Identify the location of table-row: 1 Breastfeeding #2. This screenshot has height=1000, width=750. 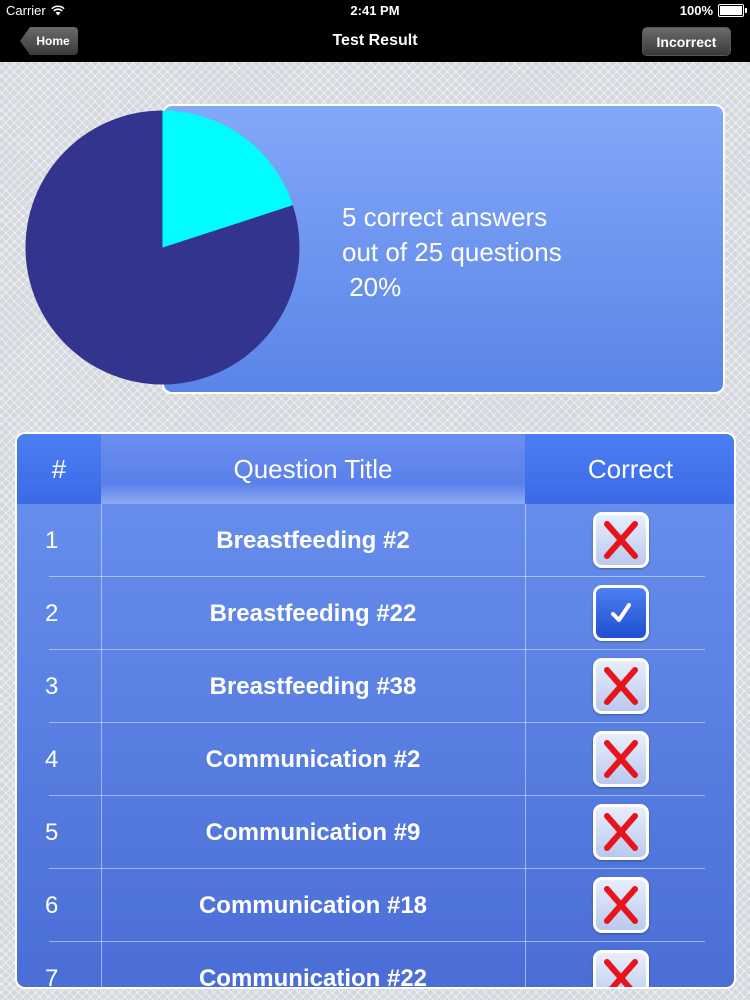
(375, 540).